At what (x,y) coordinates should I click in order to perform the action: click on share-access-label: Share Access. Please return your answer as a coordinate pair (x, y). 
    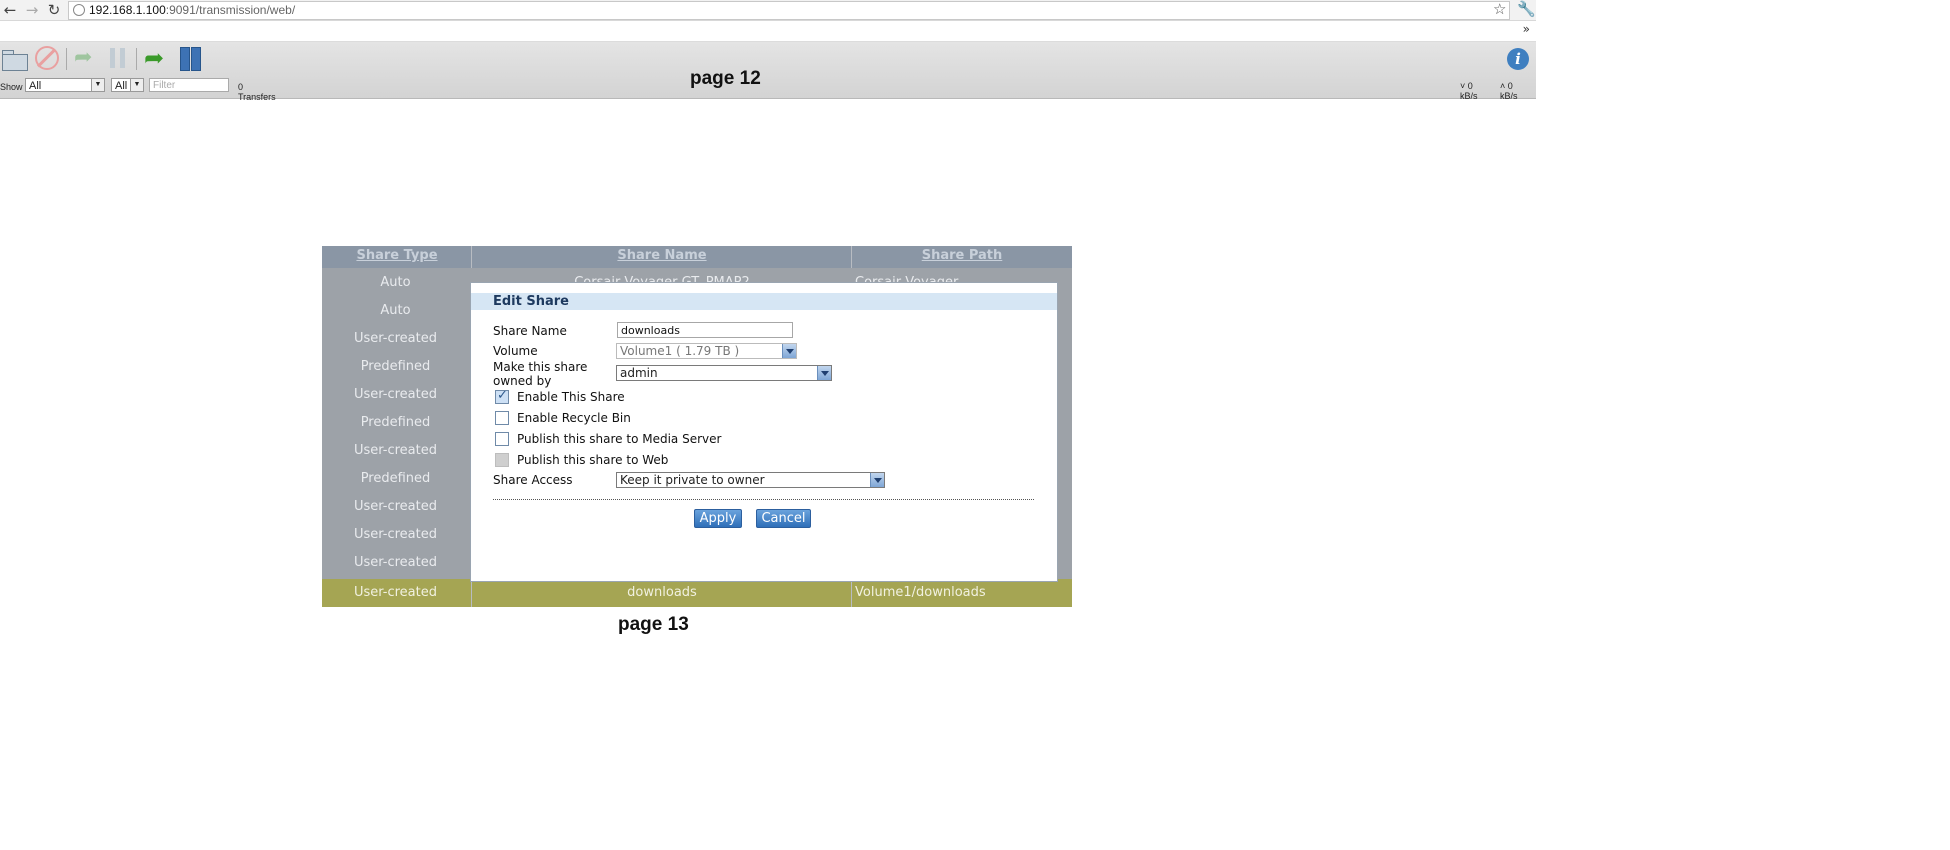
    Looking at the image, I should click on (533, 480).